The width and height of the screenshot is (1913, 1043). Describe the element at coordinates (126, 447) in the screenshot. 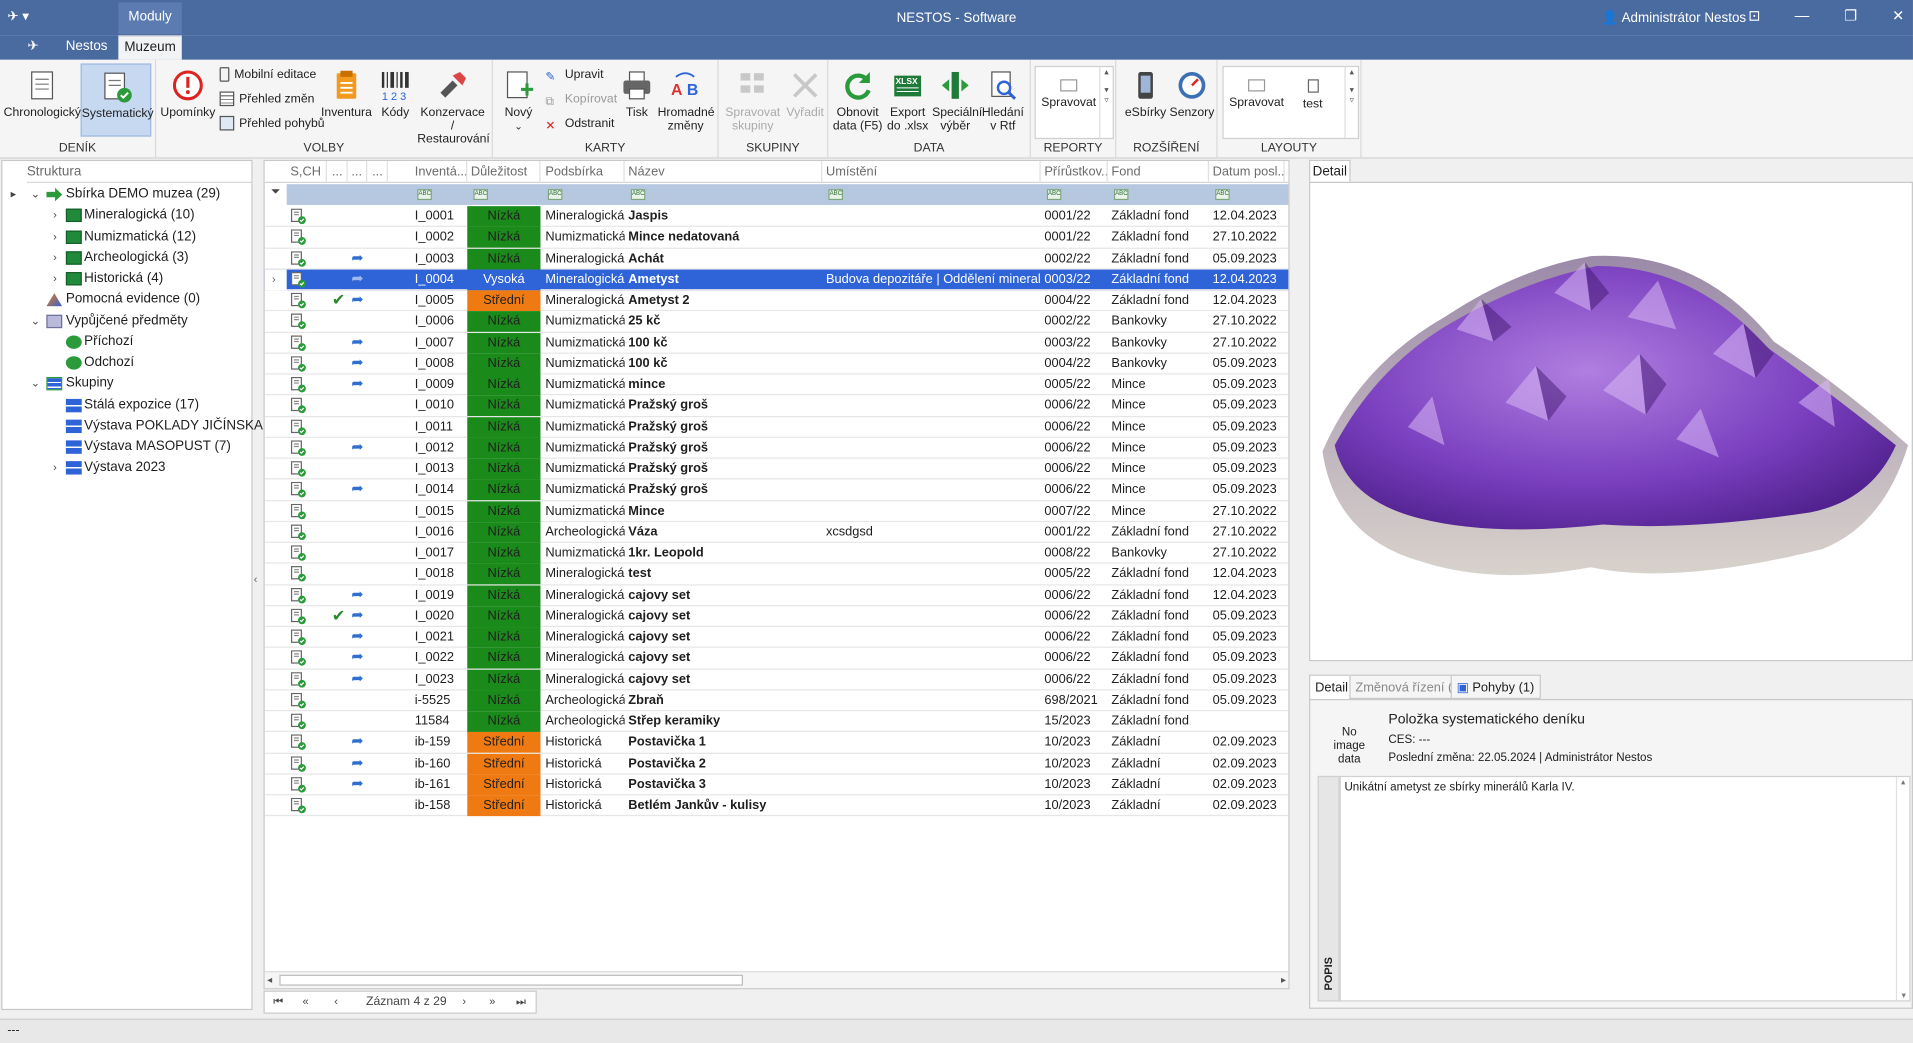

I see `tree-item: Výstava MASOPUST (7)` at that location.